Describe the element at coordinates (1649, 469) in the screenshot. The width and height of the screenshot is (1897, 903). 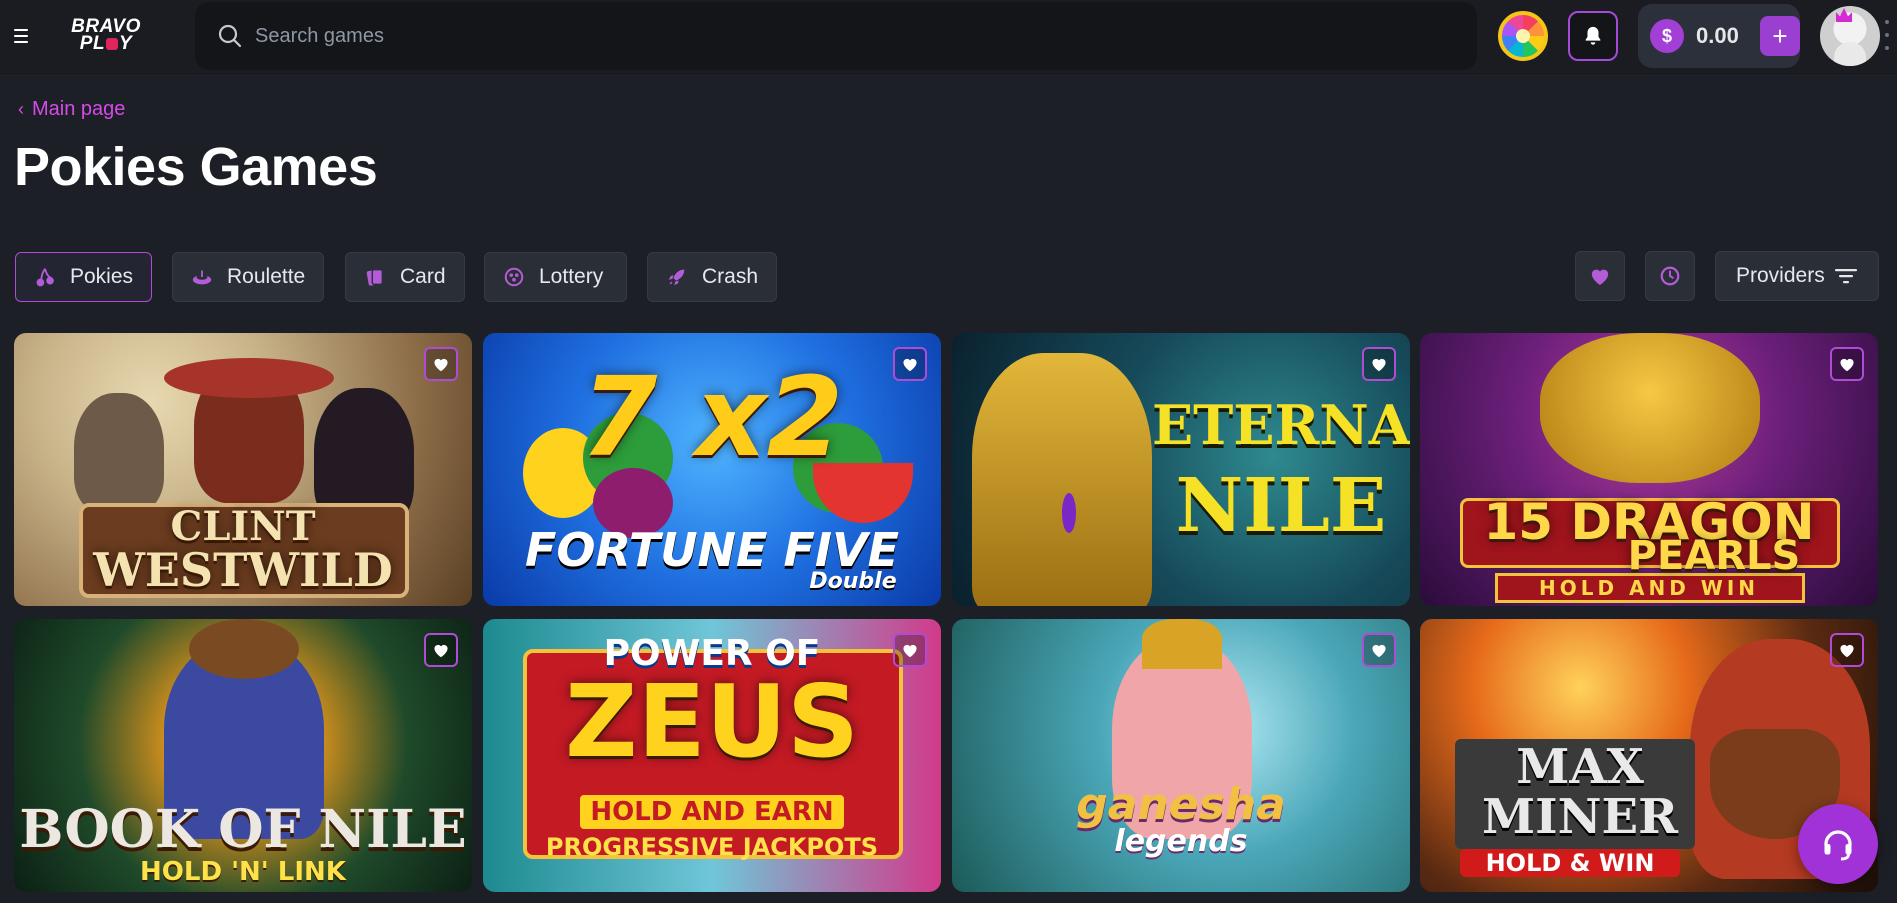
I see `game-card-15-dragon-pearls: 15 DRAGON PEARLS HOLD AND WIN` at that location.